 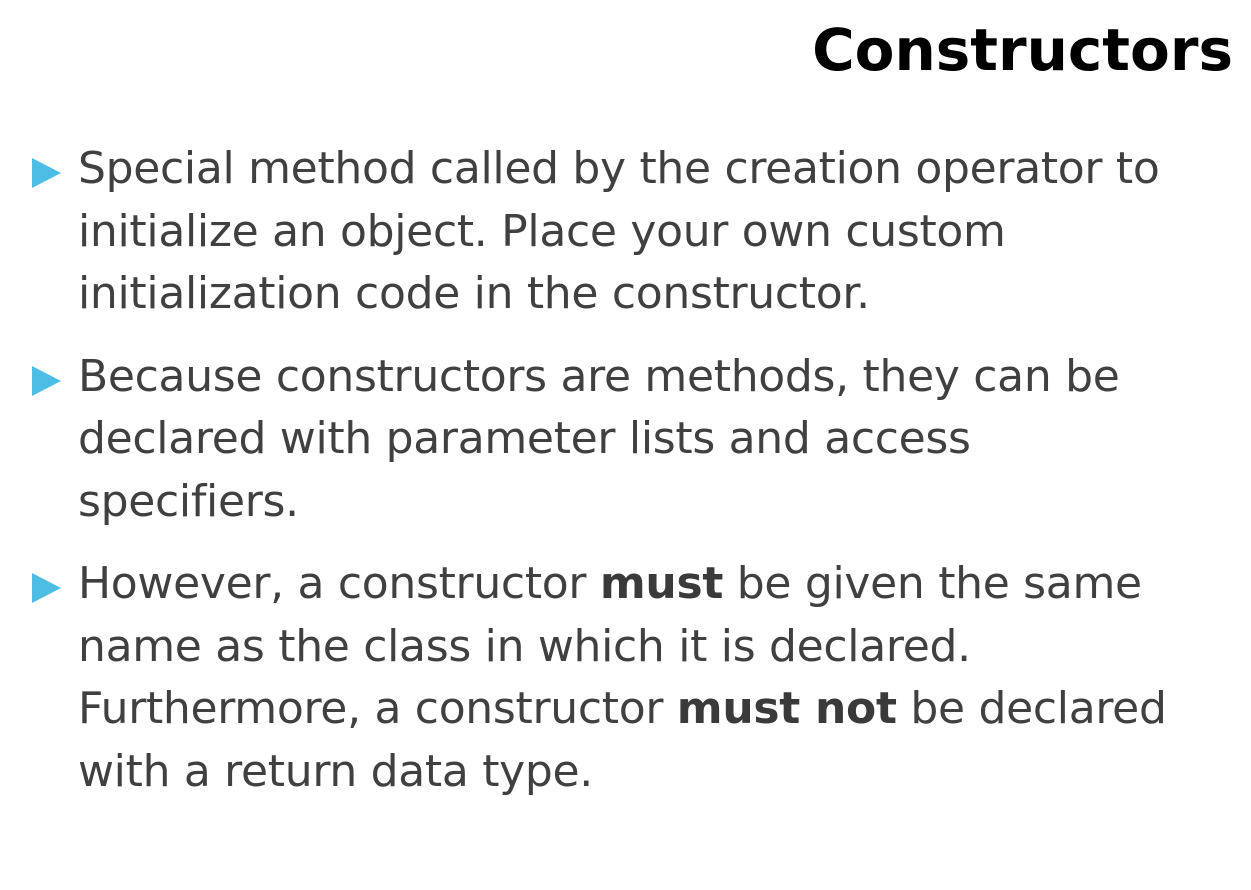 What do you see at coordinates (932, 583) in the screenshot?
I see `bullet-text-segment: be given the same` at bounding box center [932, 583].